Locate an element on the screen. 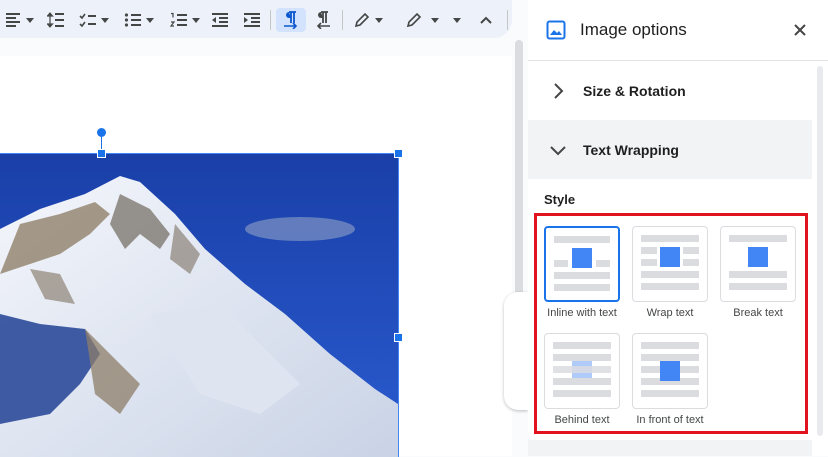  close-icon is located at coordinates (800, 30).